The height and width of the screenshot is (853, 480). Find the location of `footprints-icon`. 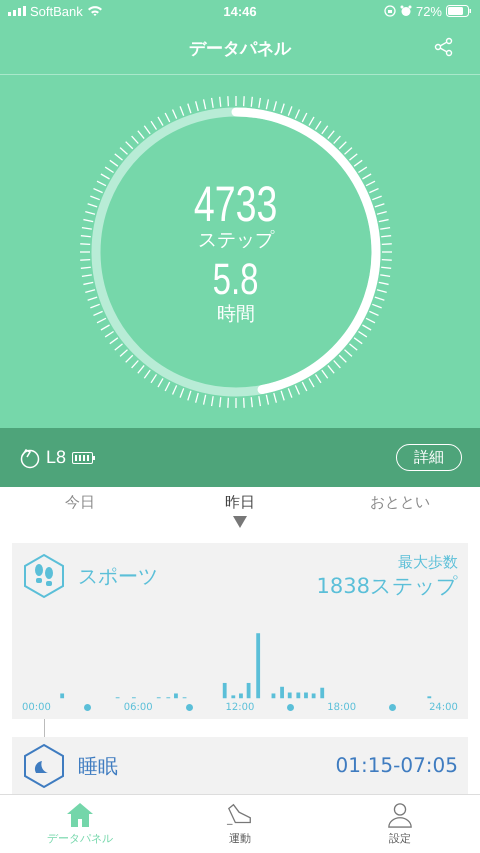

footprints-icon is located at coordinates (44, 576).